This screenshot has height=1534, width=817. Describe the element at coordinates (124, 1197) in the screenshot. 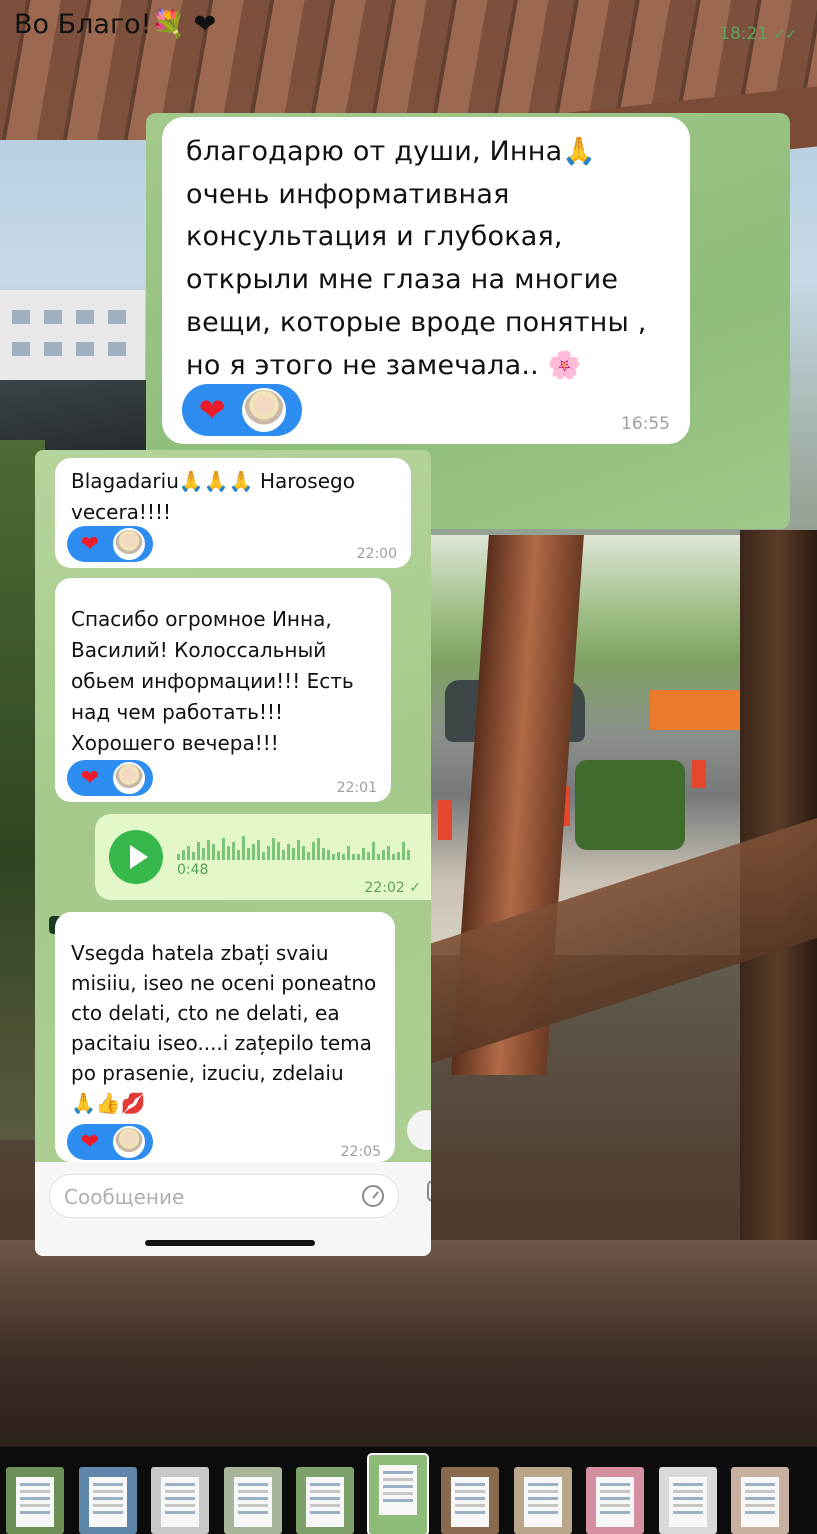

I see `message-input-placeholder: Сообщение` at that location.